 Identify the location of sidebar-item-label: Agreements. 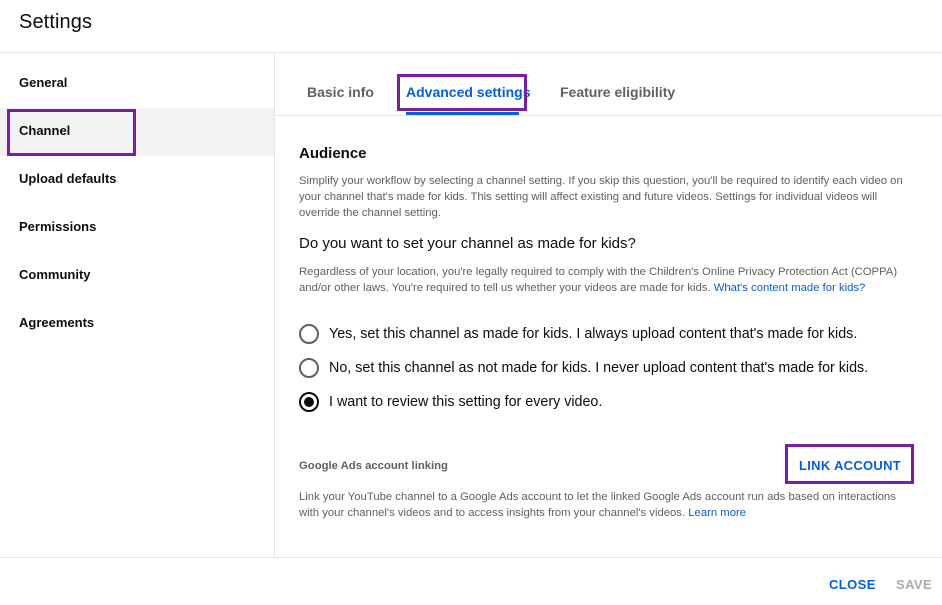
(57, 322).